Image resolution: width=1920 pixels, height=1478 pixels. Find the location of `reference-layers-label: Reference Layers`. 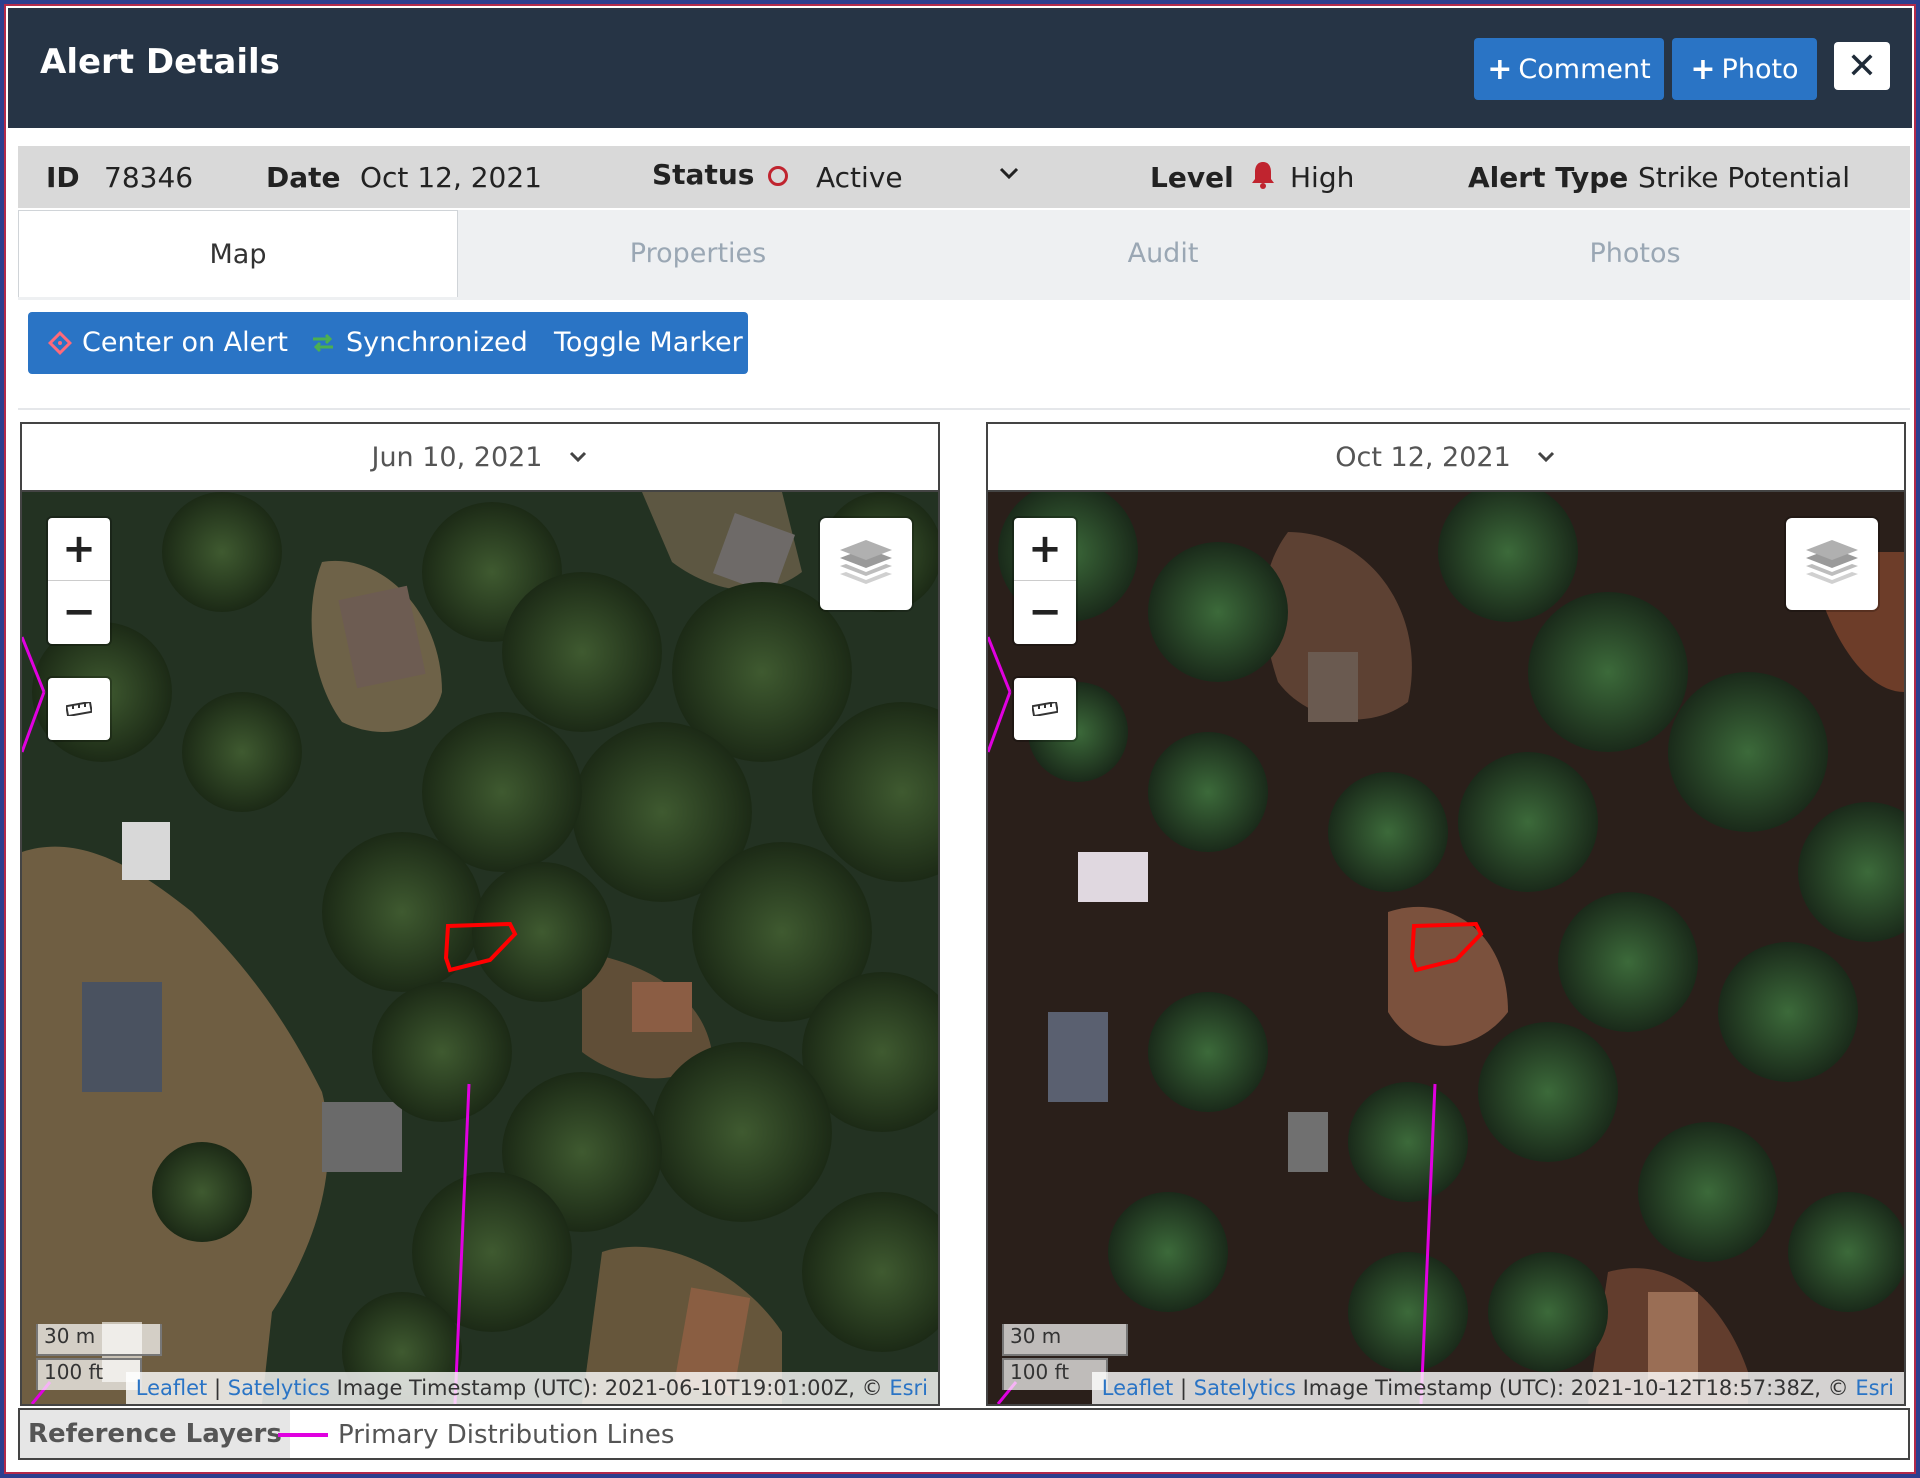

reference-layers-label: Reference Layers is located at coordinates (155, 1434).